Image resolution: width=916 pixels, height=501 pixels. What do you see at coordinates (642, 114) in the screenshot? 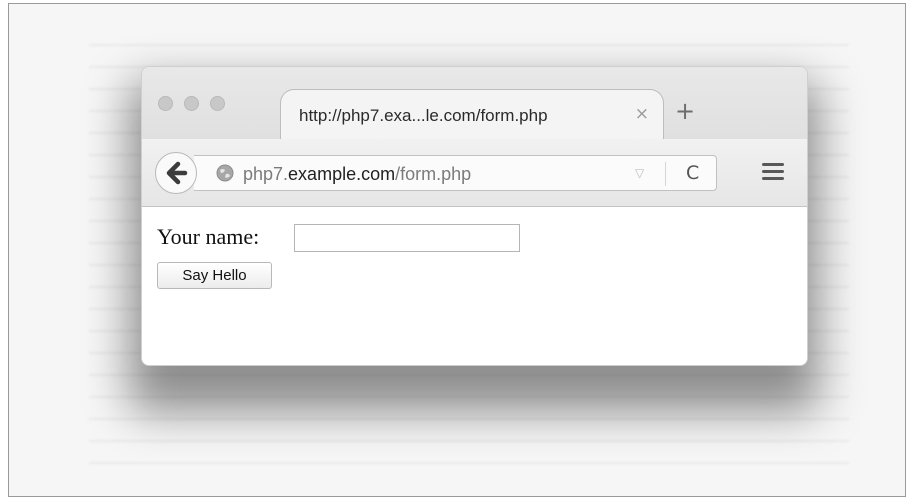
I see `tab-close-icon: ×` at bounding box center [642, 114].